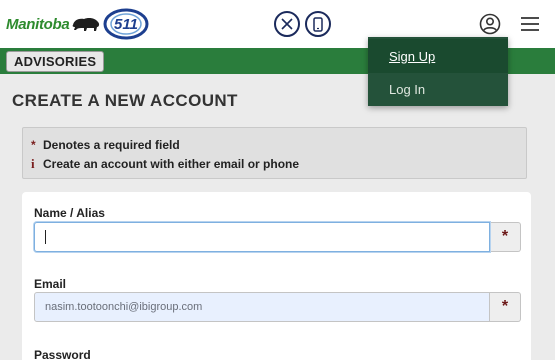 The height and width of the screenshot is (360, 555). I want to click on email-input, so click(262, 307).